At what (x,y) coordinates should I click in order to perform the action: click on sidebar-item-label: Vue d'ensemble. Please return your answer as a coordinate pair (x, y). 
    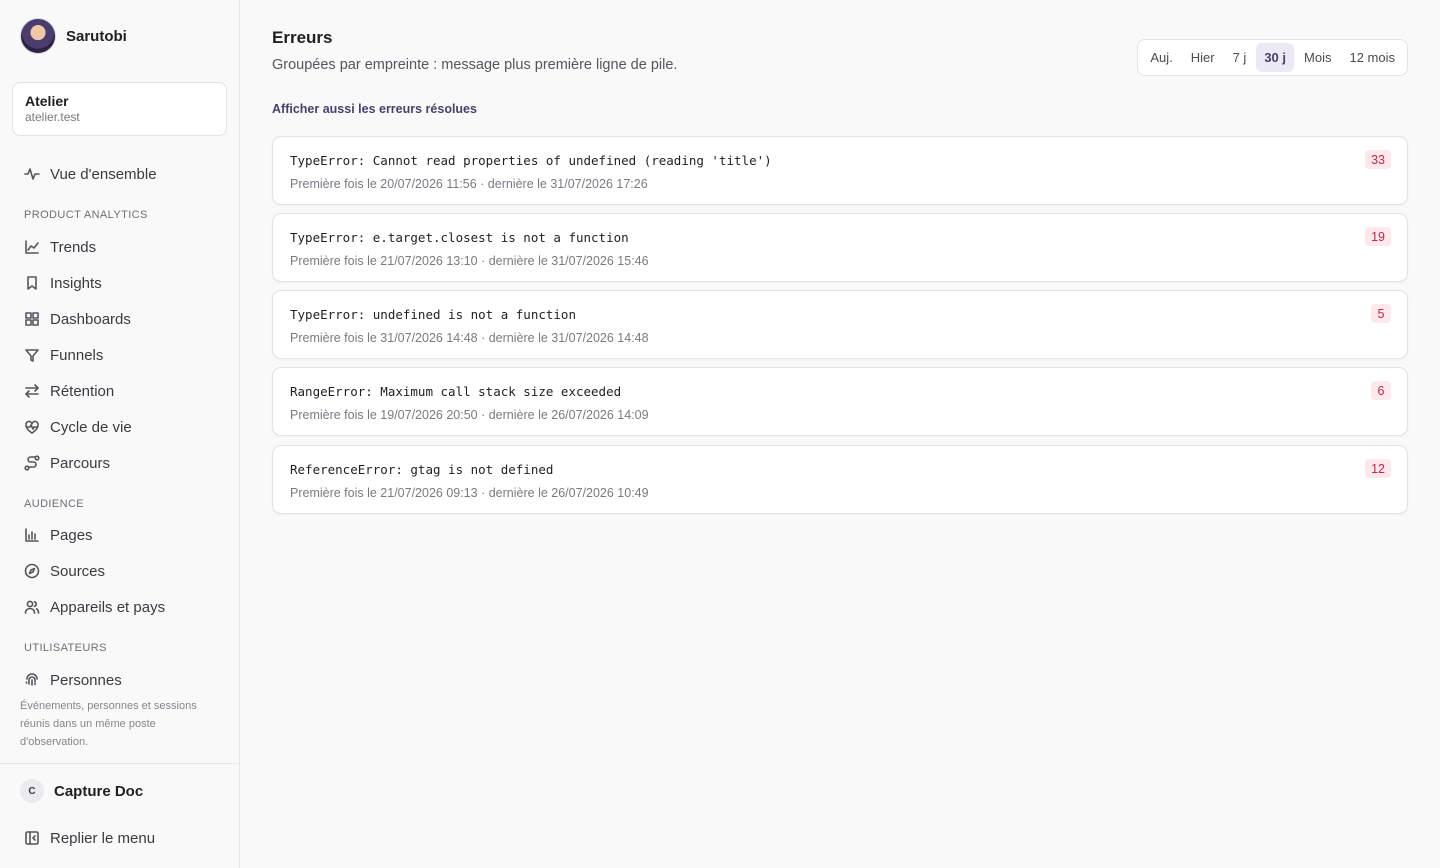
    Looking at the image, I should click on (103, 174).